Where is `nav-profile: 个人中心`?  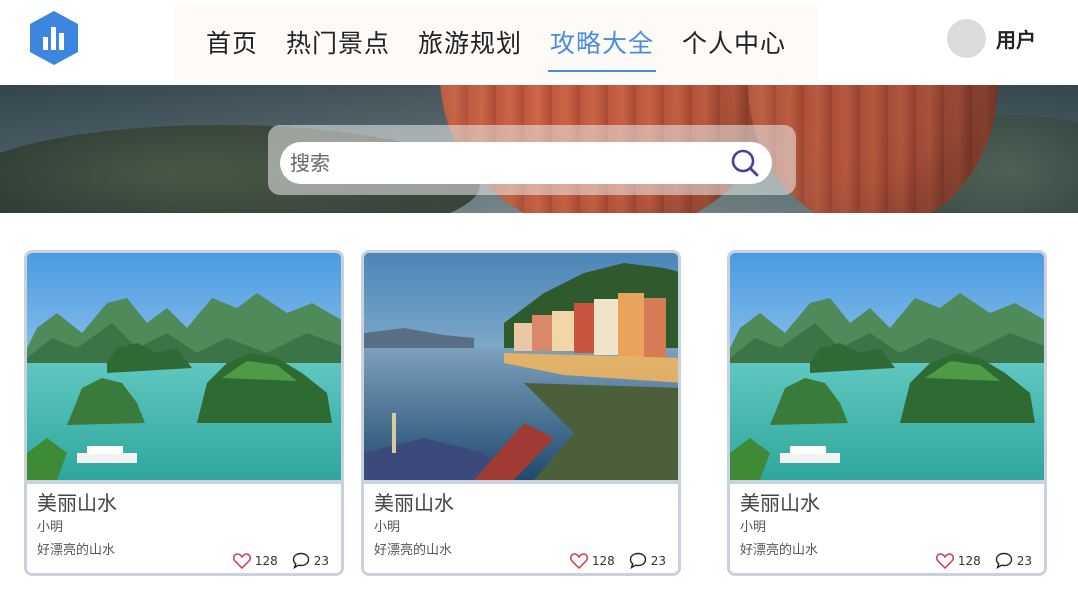 nav-profile: 个人中心 is located at coordinates (734, 42).